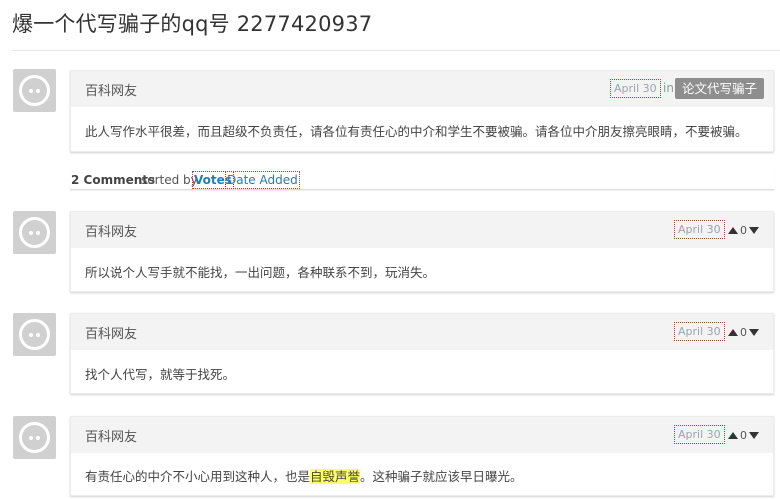 The image size is (780, 499). What do you see at coordinates (260, 272) in the screenshot?
I see `answer-body: 所以说个人写手就不能找，一出问题，各种联系不到，玩消失。` at bounding box center [260, 272].